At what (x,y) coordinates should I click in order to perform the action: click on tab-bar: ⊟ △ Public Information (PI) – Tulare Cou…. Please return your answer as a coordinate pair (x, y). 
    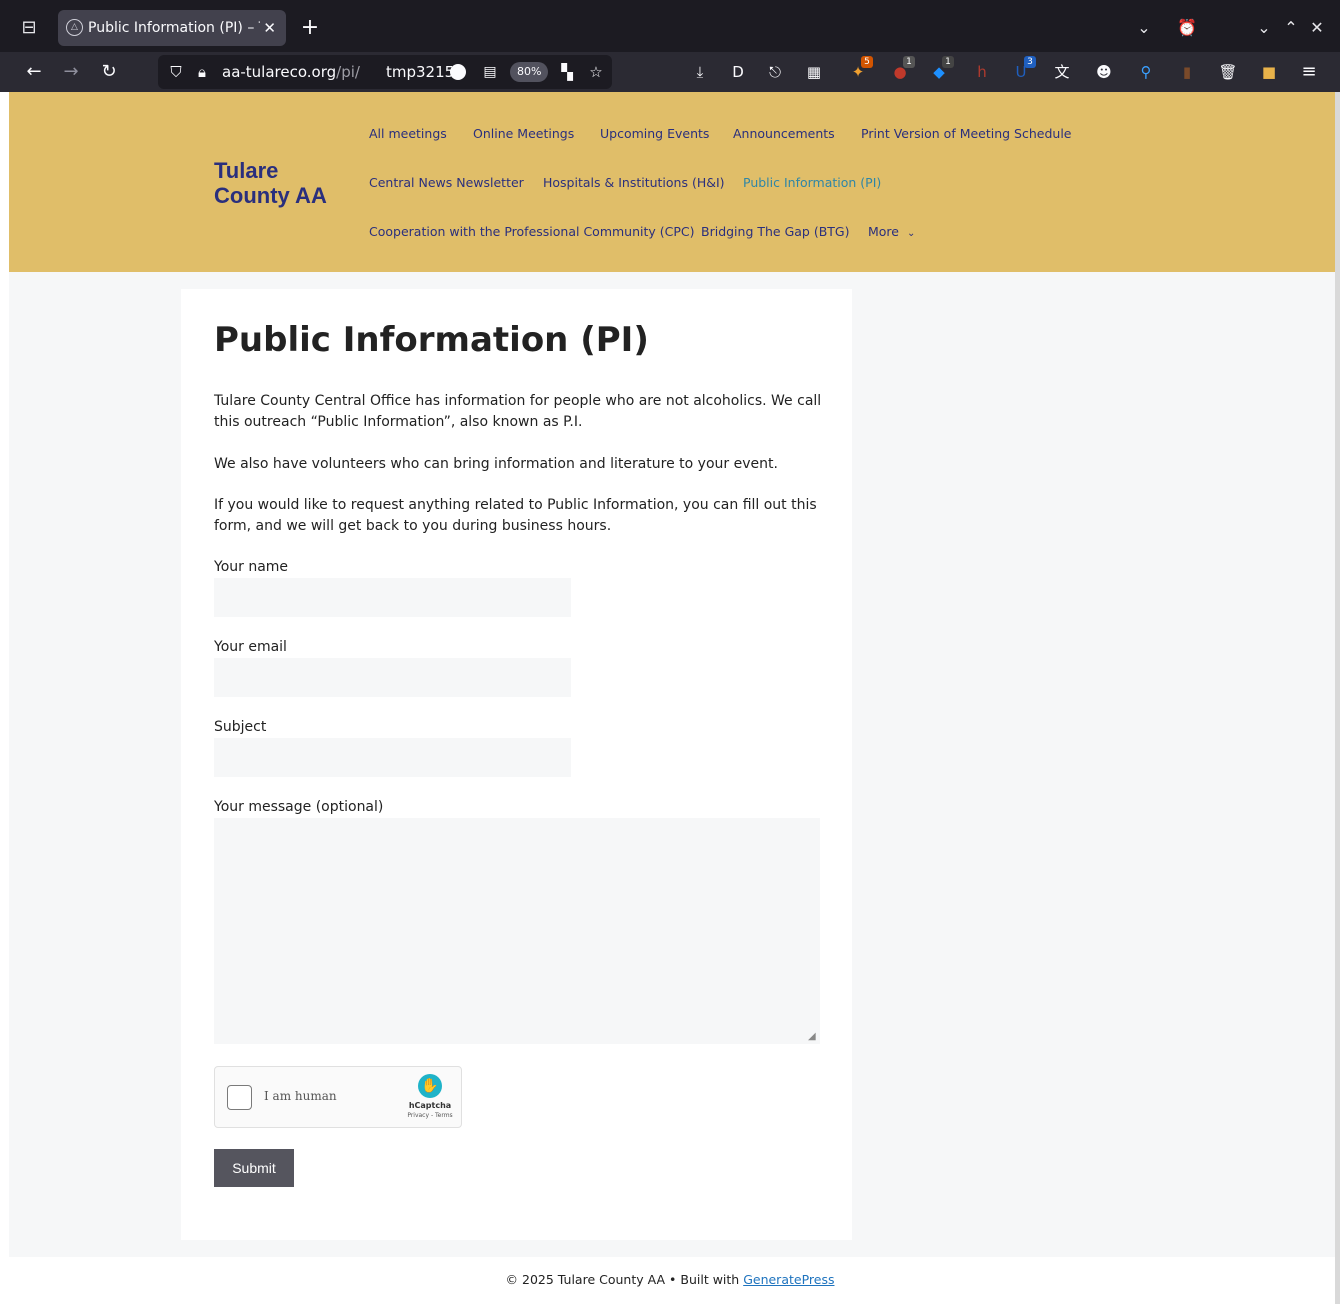
    Looking at the image, I should click on (670, 26).